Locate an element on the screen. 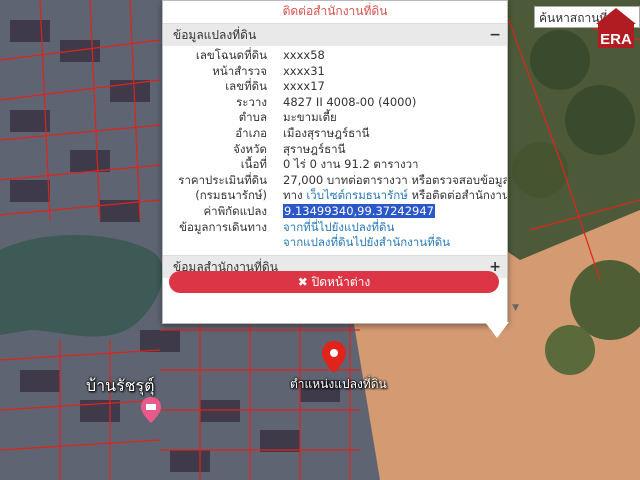 This screenshot has height=480, width=640. row-value: มะขามเตี้ย is located at coordinates (310, 117).